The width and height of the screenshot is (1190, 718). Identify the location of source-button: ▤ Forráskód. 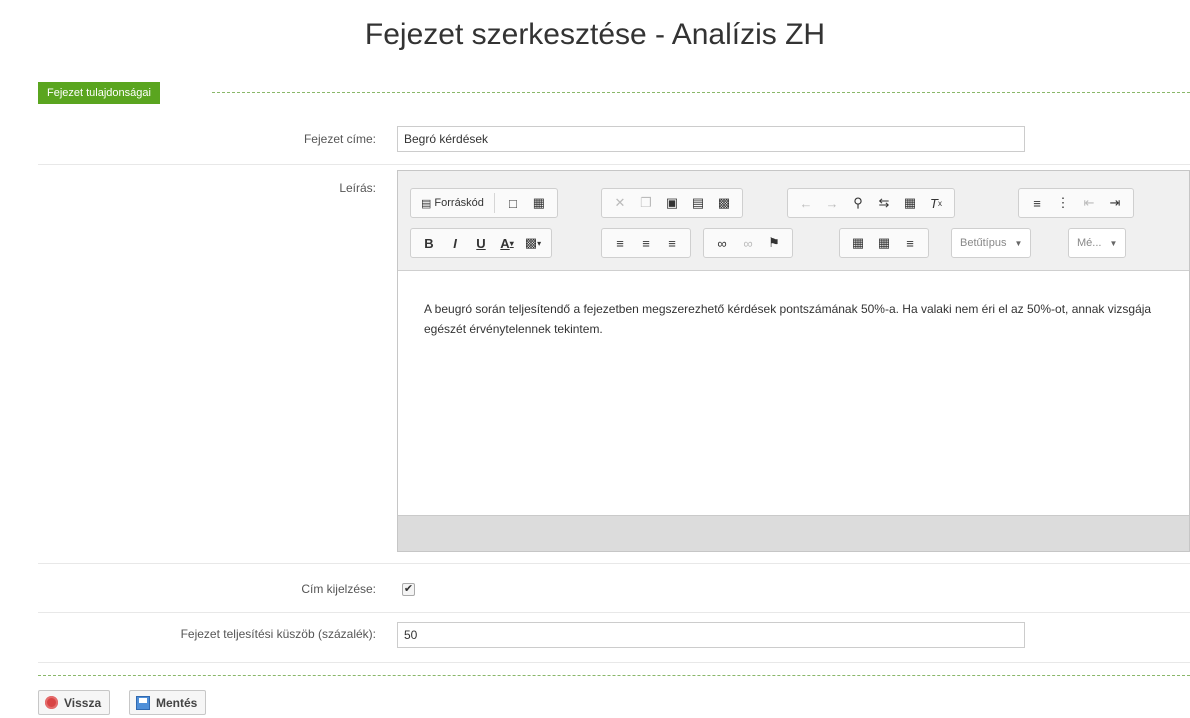
(452, 203).